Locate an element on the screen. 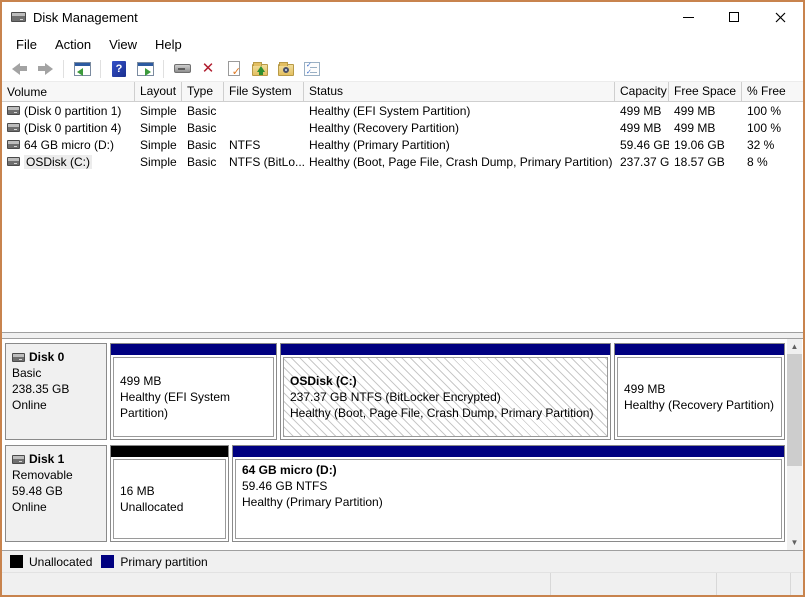  minimize-icon is located at coordinates (688, 17).